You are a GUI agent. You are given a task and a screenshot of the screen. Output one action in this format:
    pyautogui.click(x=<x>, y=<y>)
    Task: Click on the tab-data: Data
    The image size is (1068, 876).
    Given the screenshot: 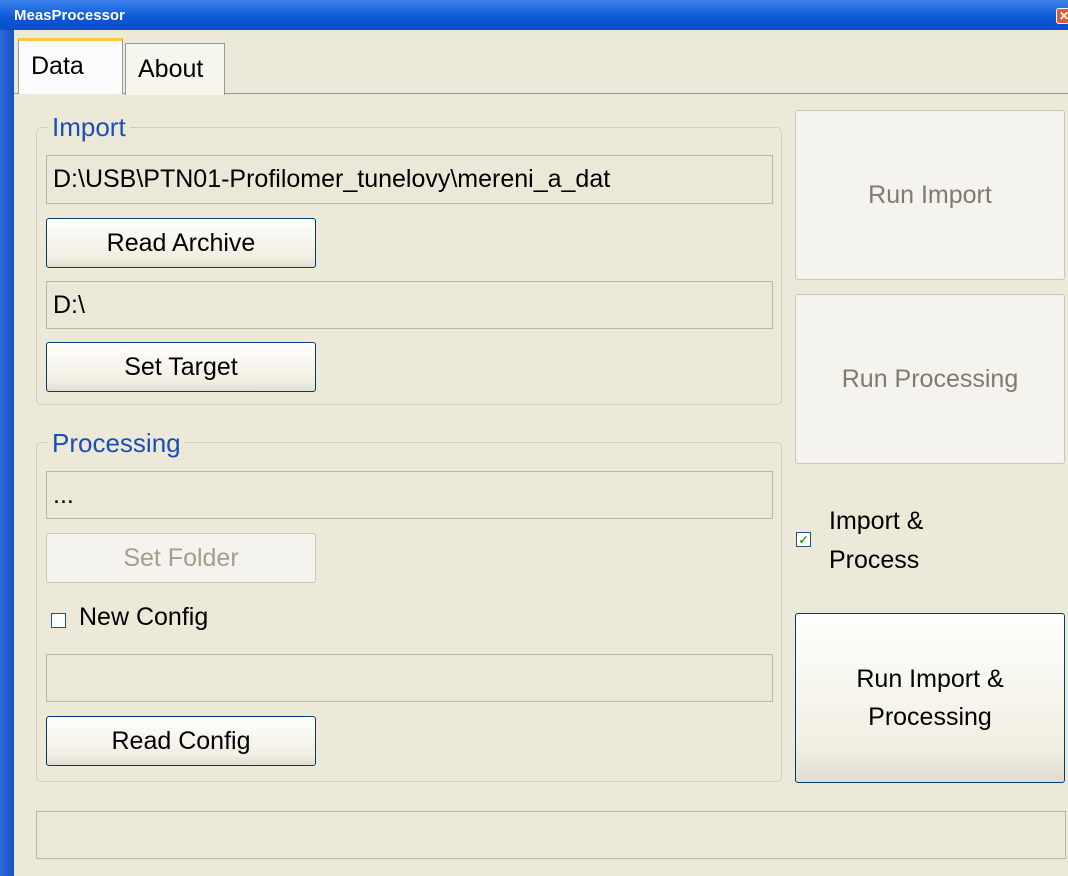 What is the action you would take?
    pyautogui.click(x=70, y=66)
    